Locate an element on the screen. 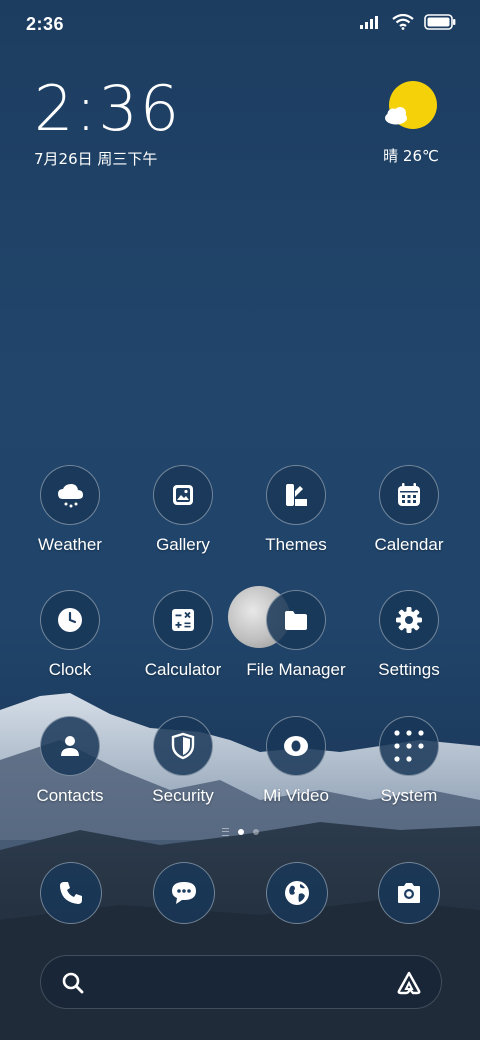 The height and width of the screenshot is (1040, 480). app-themes: Themes is located at coordinates (296, 510).